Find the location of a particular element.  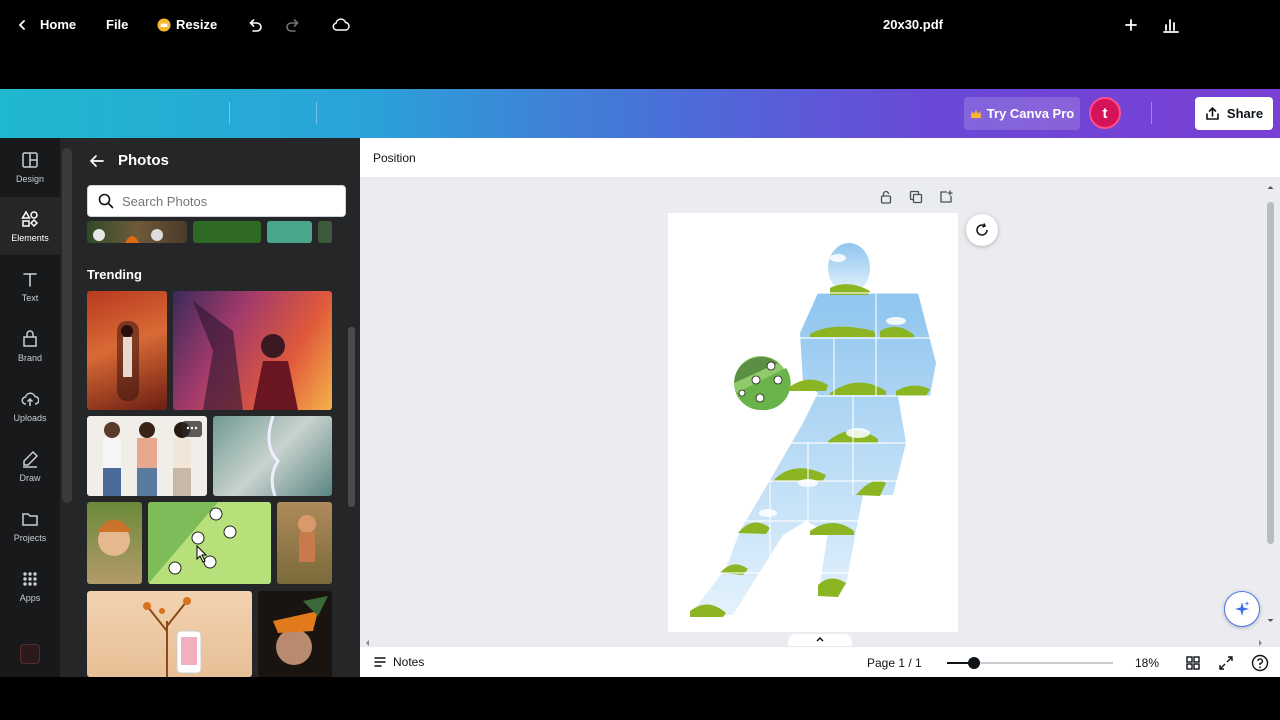

show-pages-toggle is located at coordinates (820, 640).